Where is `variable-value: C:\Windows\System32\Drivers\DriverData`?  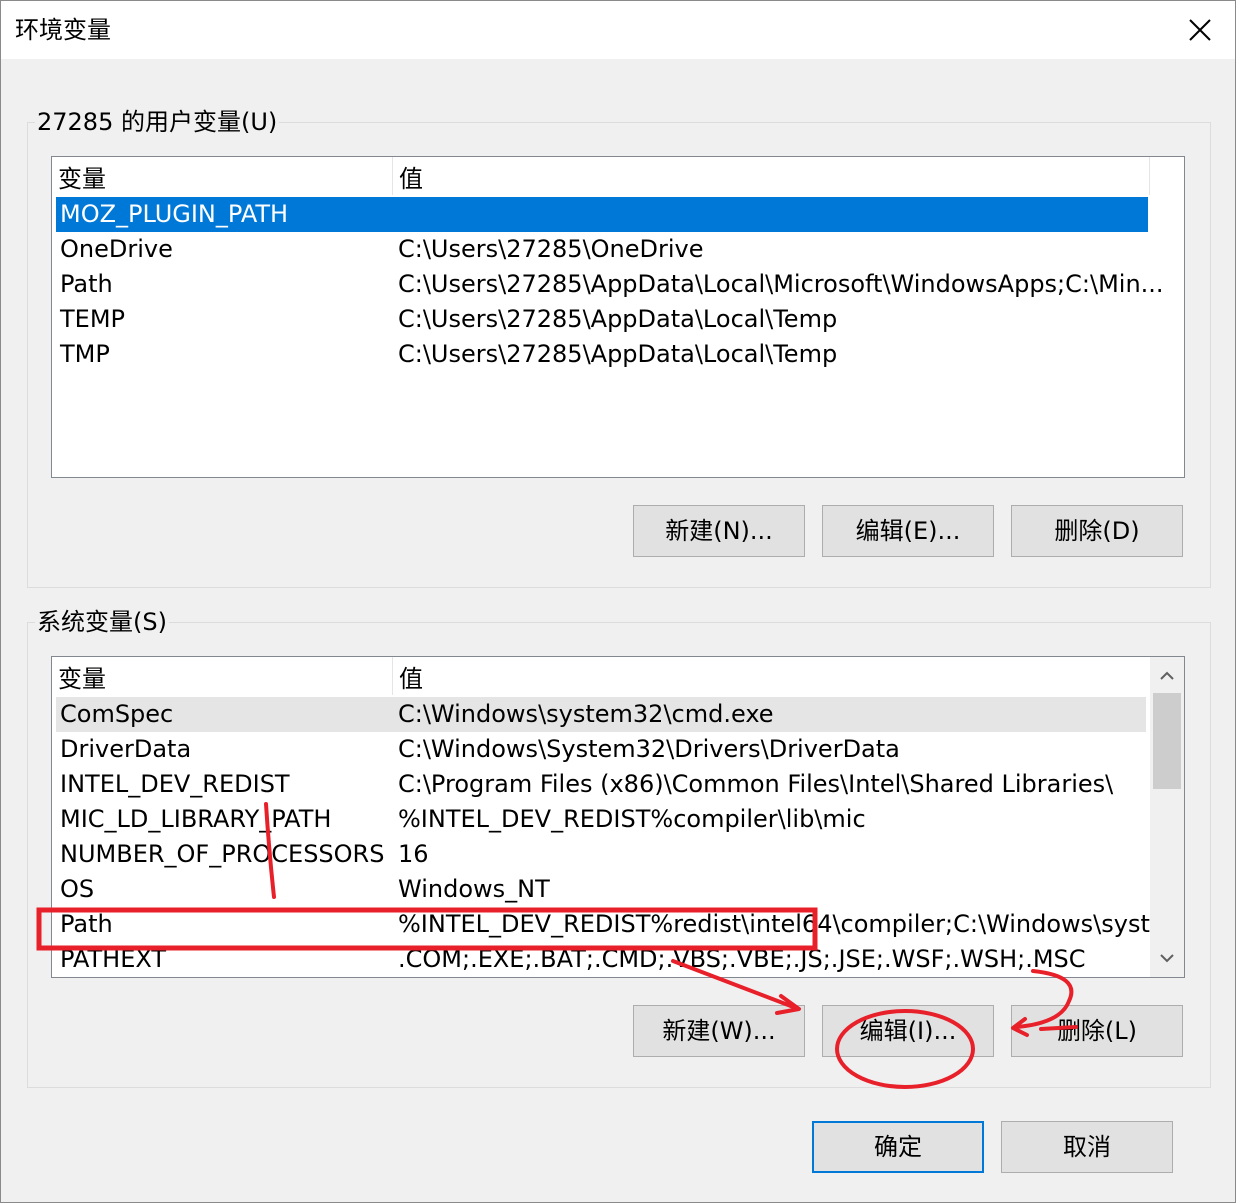 variable-value: C:\Windows\System32\Drivers\DriverData is located at coordinates (649, 749).